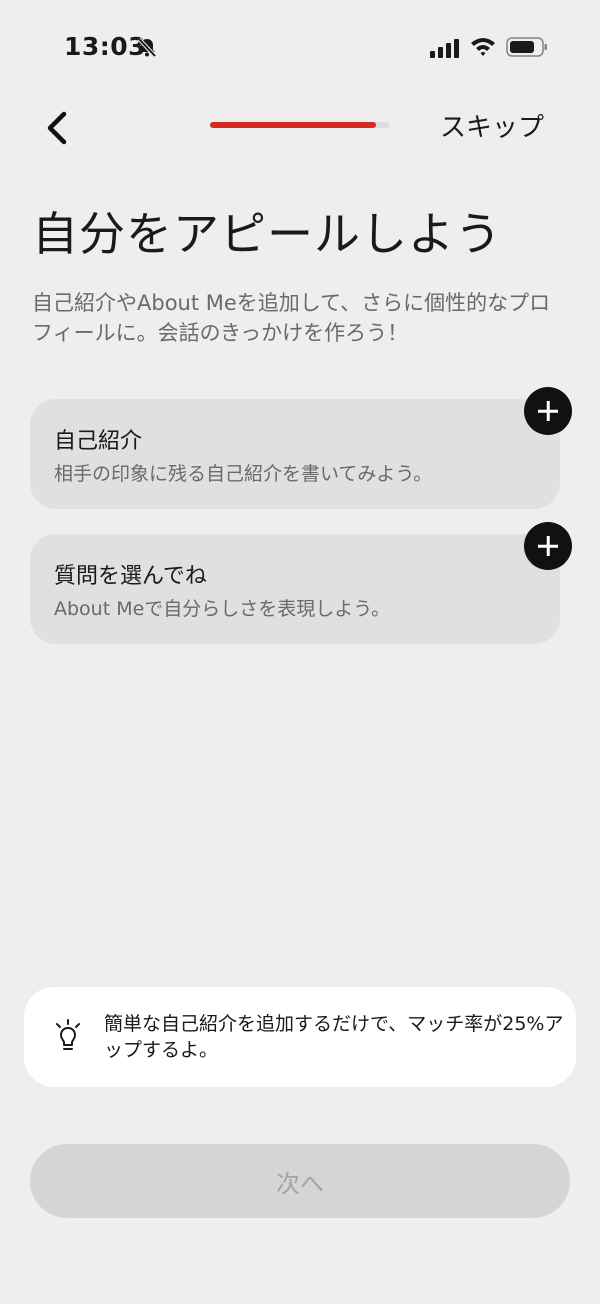 The image size is (600, 1304). What do you see at coordinates (548, 411) in the screenshot?
I see `add-self-introduction-button` at bounding box center [548, 411].